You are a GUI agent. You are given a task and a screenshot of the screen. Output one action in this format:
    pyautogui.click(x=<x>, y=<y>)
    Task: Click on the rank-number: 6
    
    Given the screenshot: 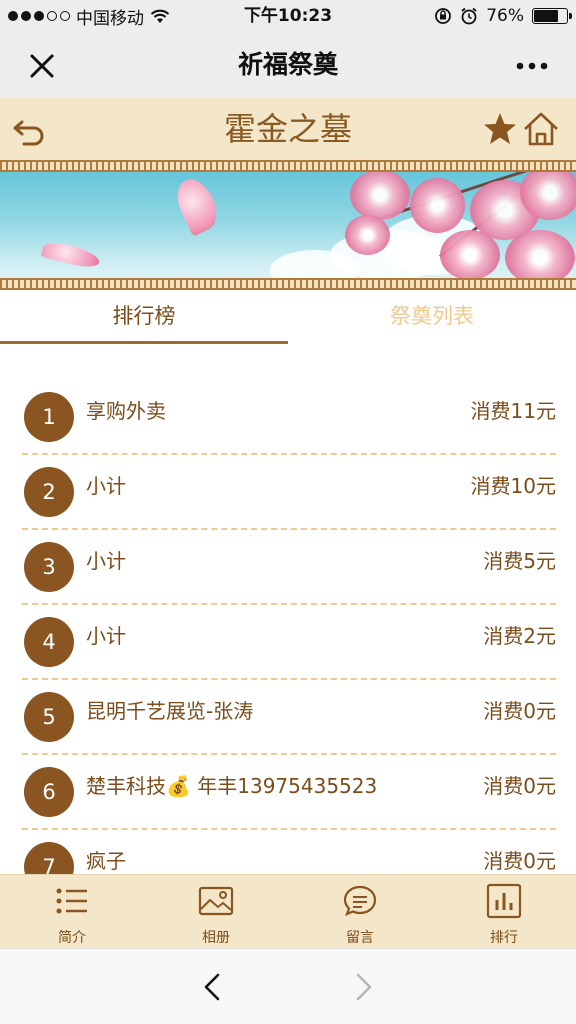 What is the action you would take?
    pyautogui.click(x=49, y=792)
    